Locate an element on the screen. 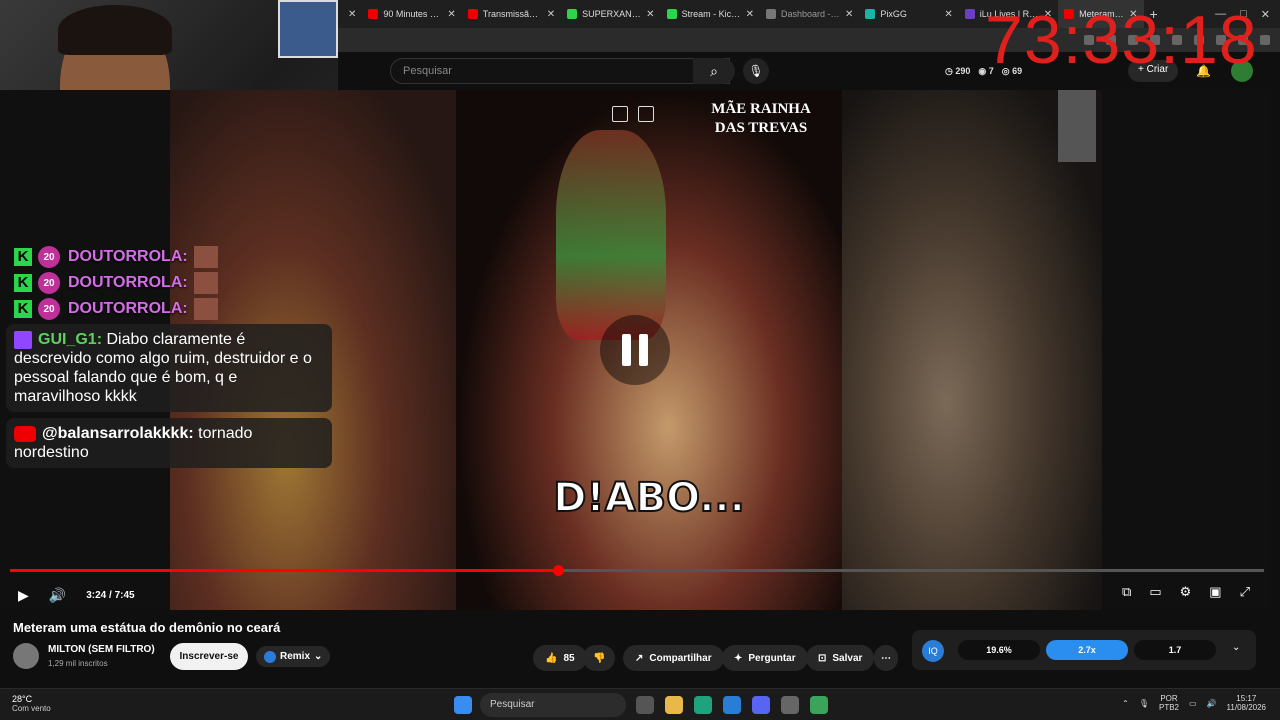 Image resolution: width=1280 pixels, height=720 pixels. progress-scrubber is located at coordinates (558, 570).